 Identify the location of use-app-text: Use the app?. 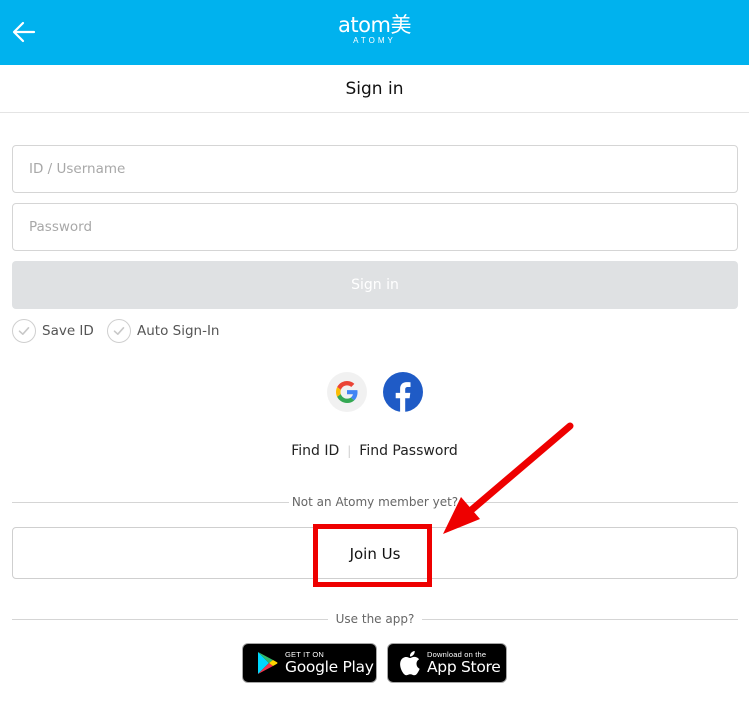
(375, 619).